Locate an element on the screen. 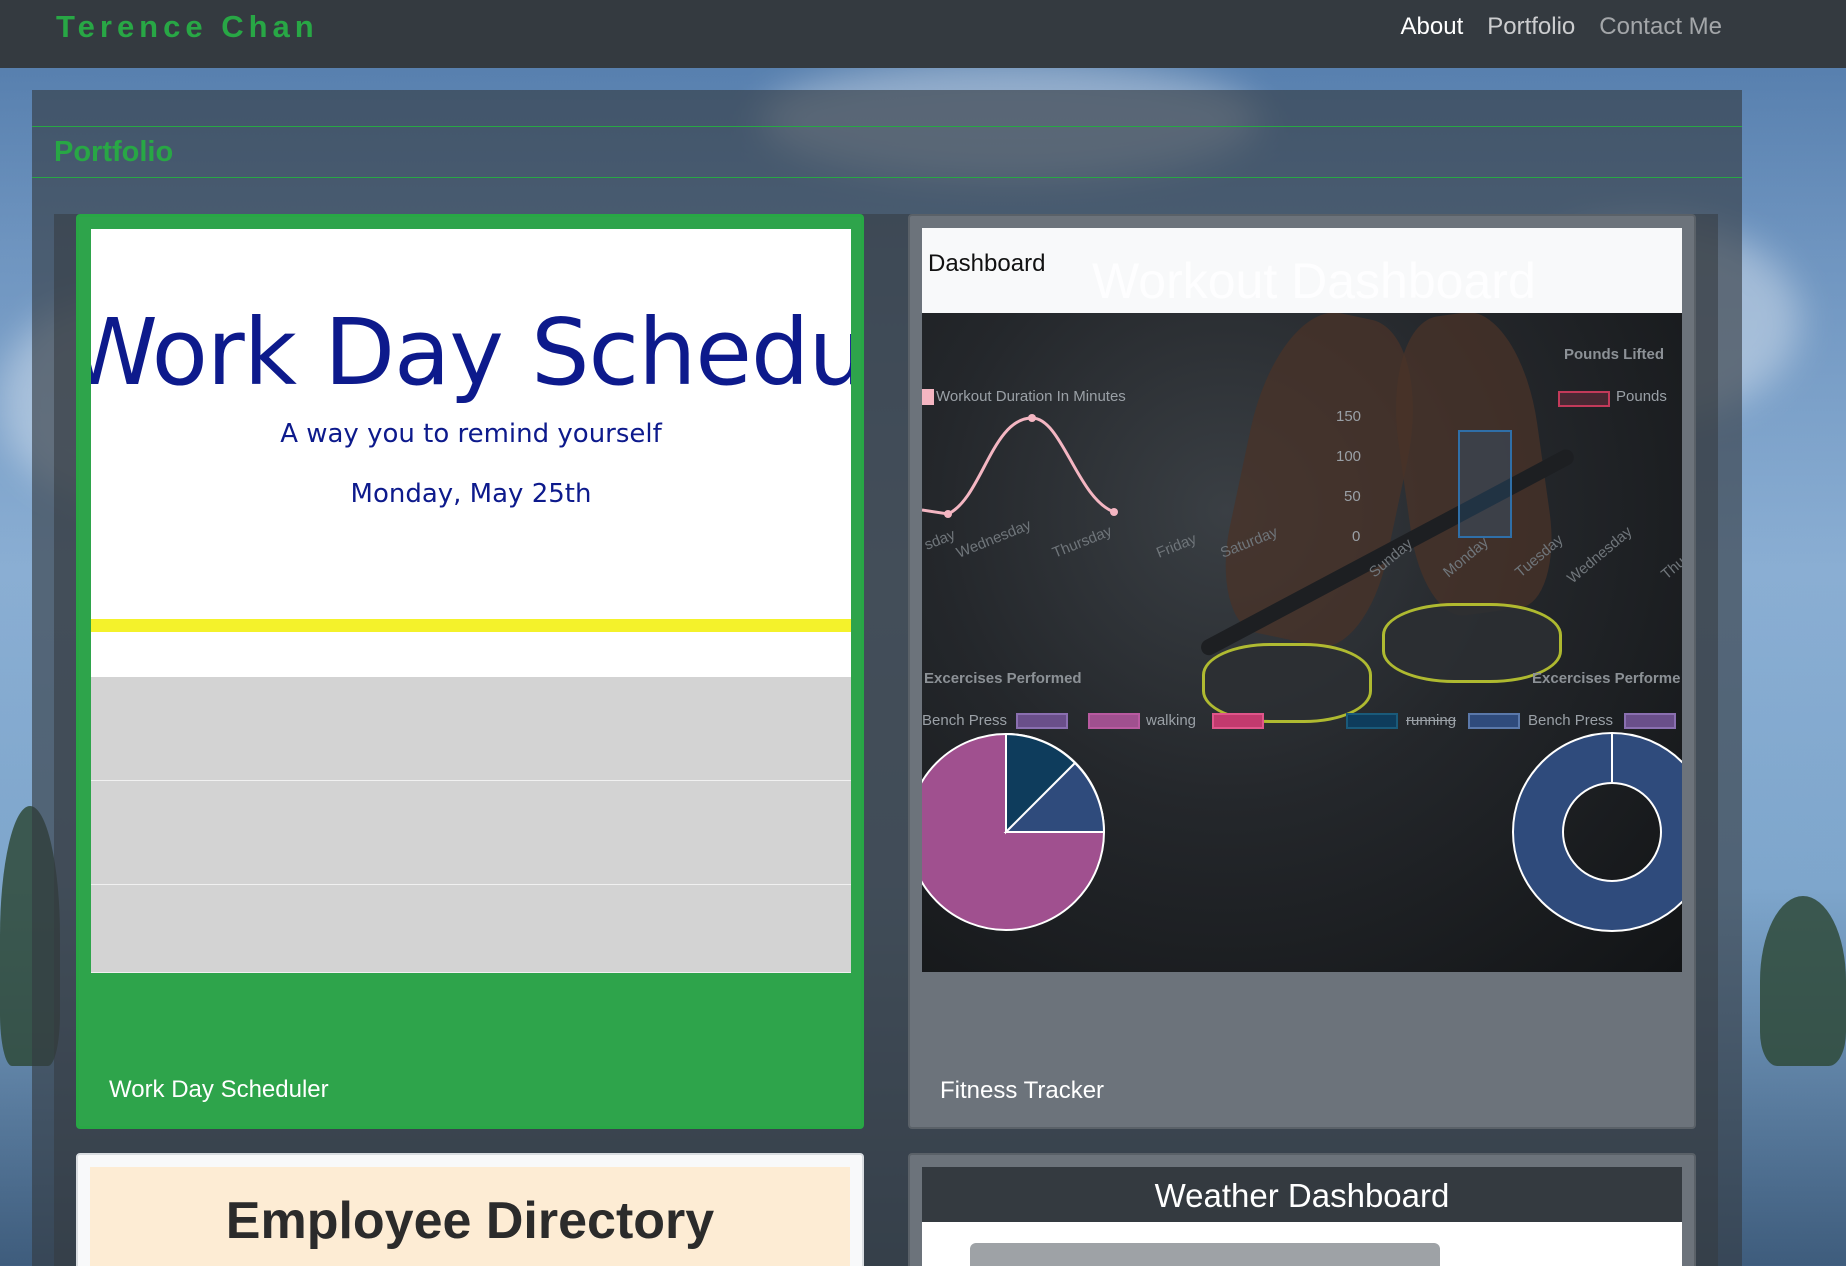 This screenshot has width=1846, height=1266. preview-title: Employee Directory is located at coordinates (470, 1221).